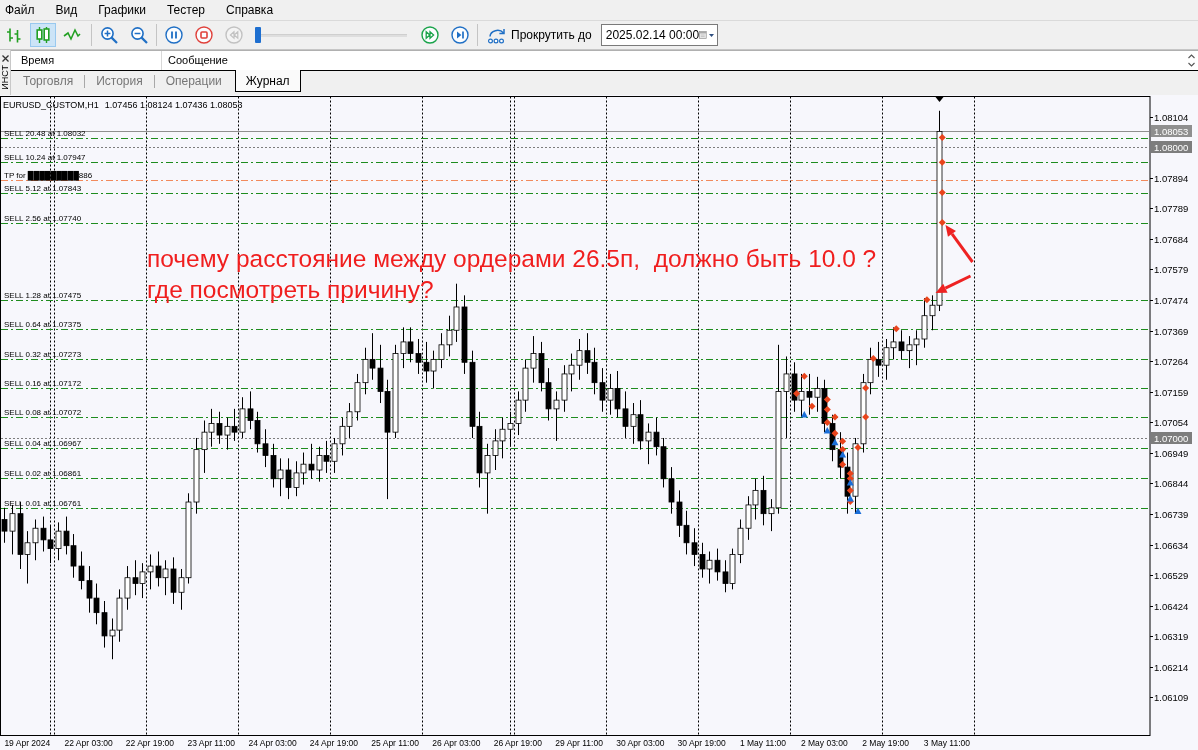 This screenshot has height=750, width=1198. I want to click on price-axis-label: 1.06529, so click(1171, 575).